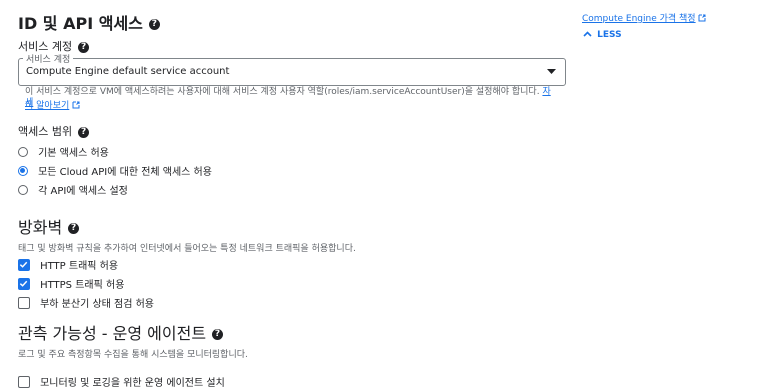 This screenshot has height=391, width=769. What do you see at coordinates (79, 266) in the screenshot?
I see `firewall-option-label: HTTP 트래픽 허용` at bounding box center [79, 266].